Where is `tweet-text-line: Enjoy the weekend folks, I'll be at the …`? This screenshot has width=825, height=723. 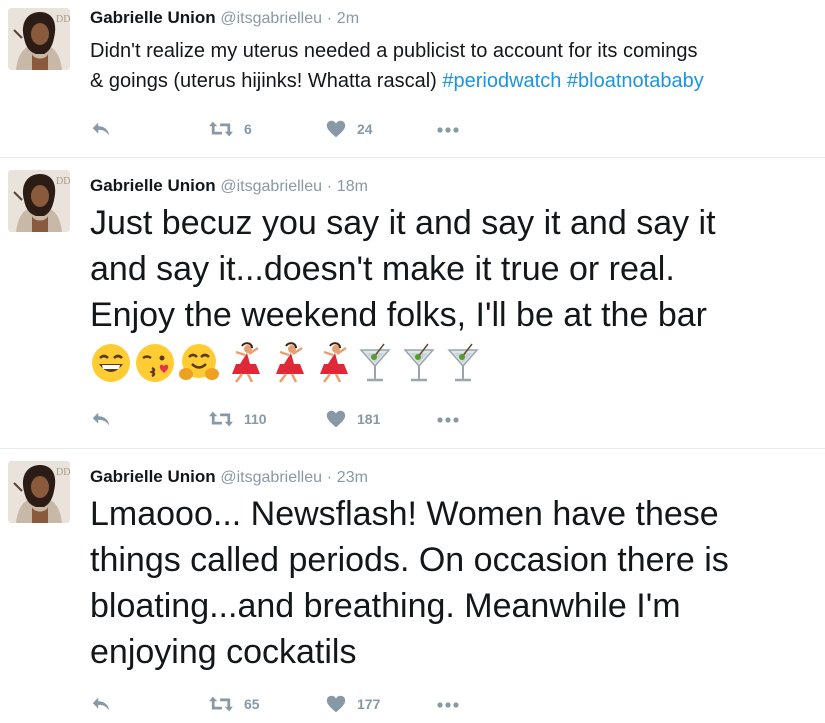
tweet-text-line: Enjoy the weekend folks, I'll be at the … is located at coordinates (398, 315).